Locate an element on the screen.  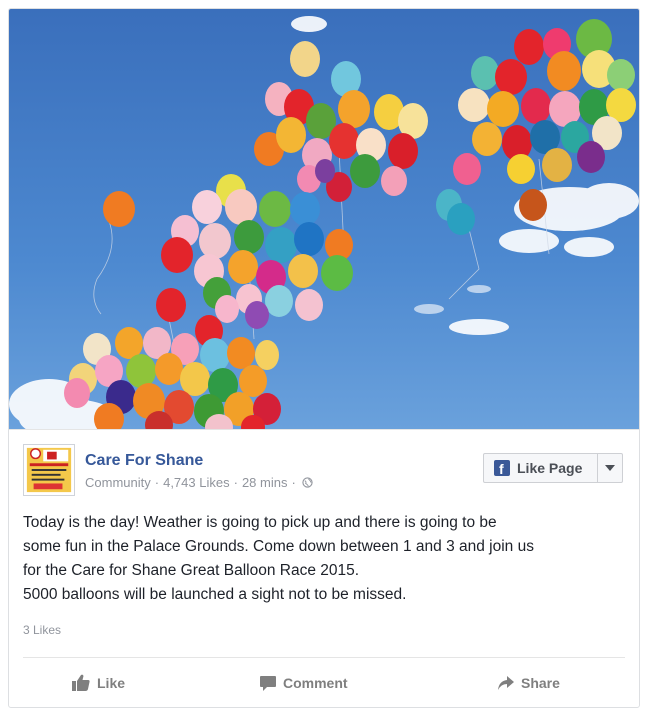
like-button: Like is located at coordinates (98, 683).